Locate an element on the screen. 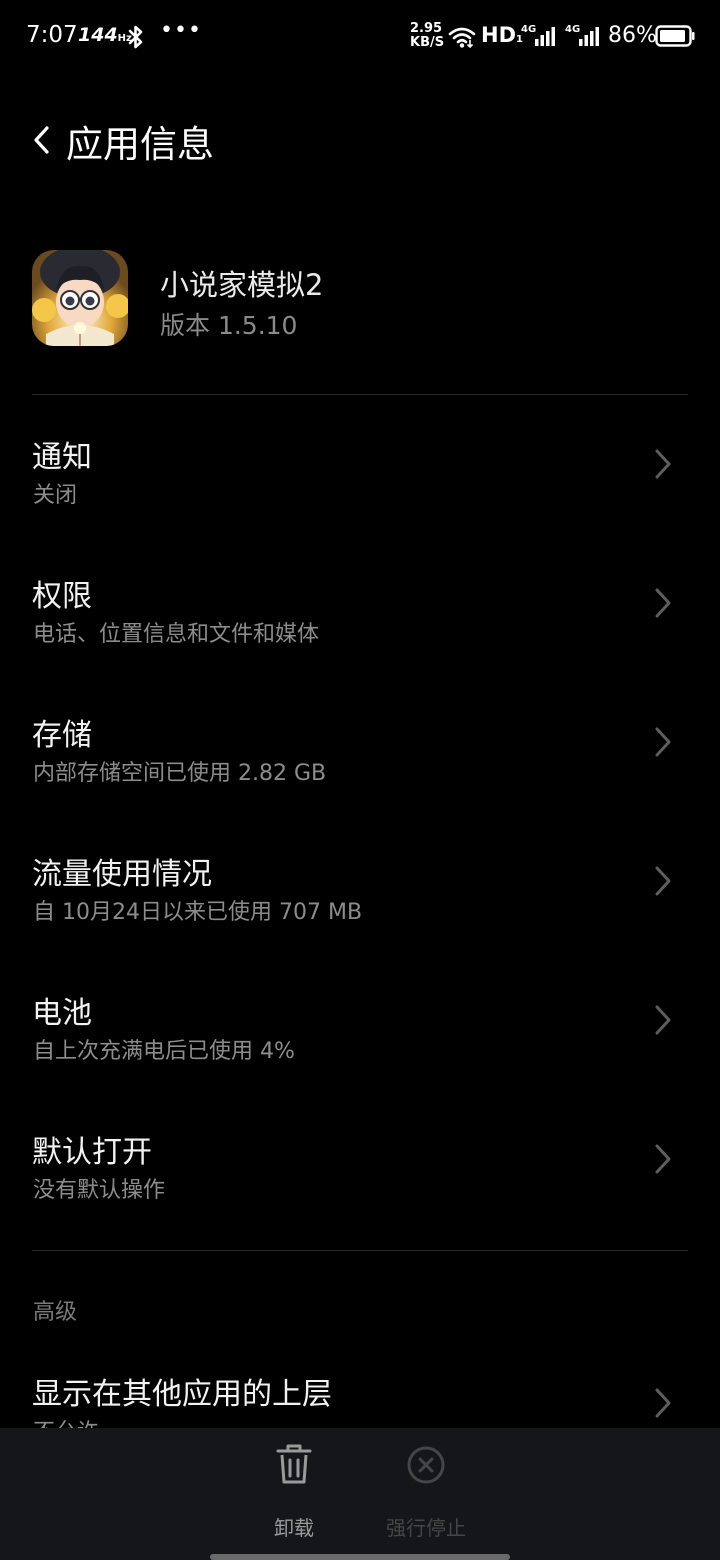 The image size is (720, 1560). row-subtitle: 内部存储空间已使用 2.82 GB is located at coordinates (180, 773).